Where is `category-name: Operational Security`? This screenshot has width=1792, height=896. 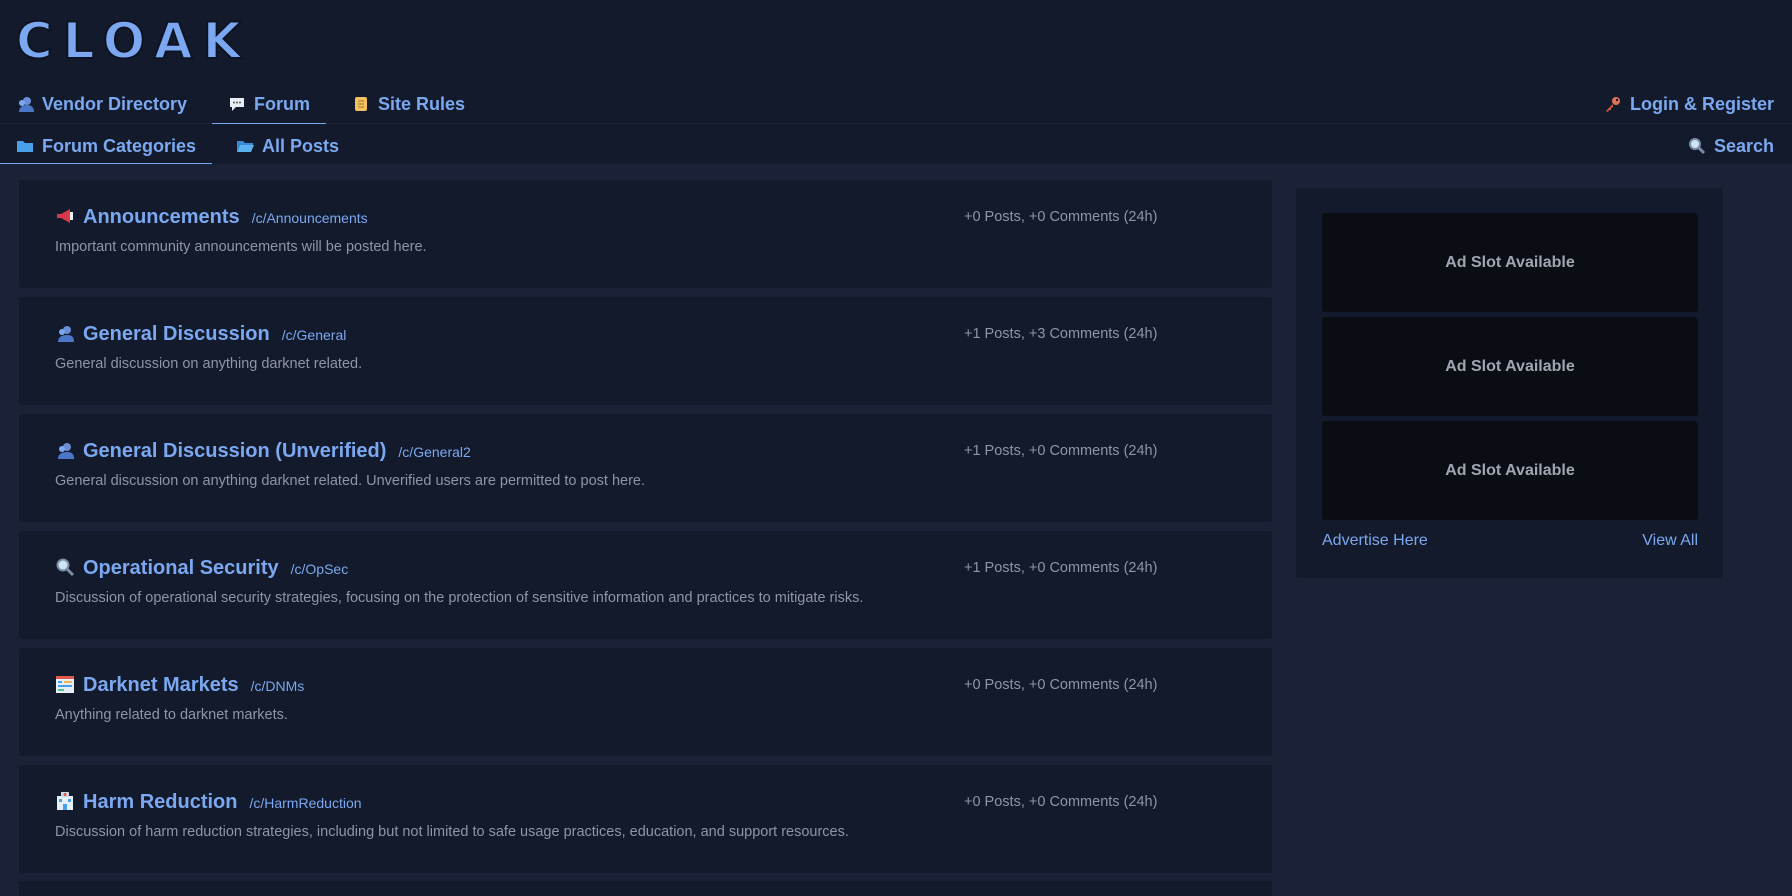 category-name: Operational Security is located at coordinates (181, 568).